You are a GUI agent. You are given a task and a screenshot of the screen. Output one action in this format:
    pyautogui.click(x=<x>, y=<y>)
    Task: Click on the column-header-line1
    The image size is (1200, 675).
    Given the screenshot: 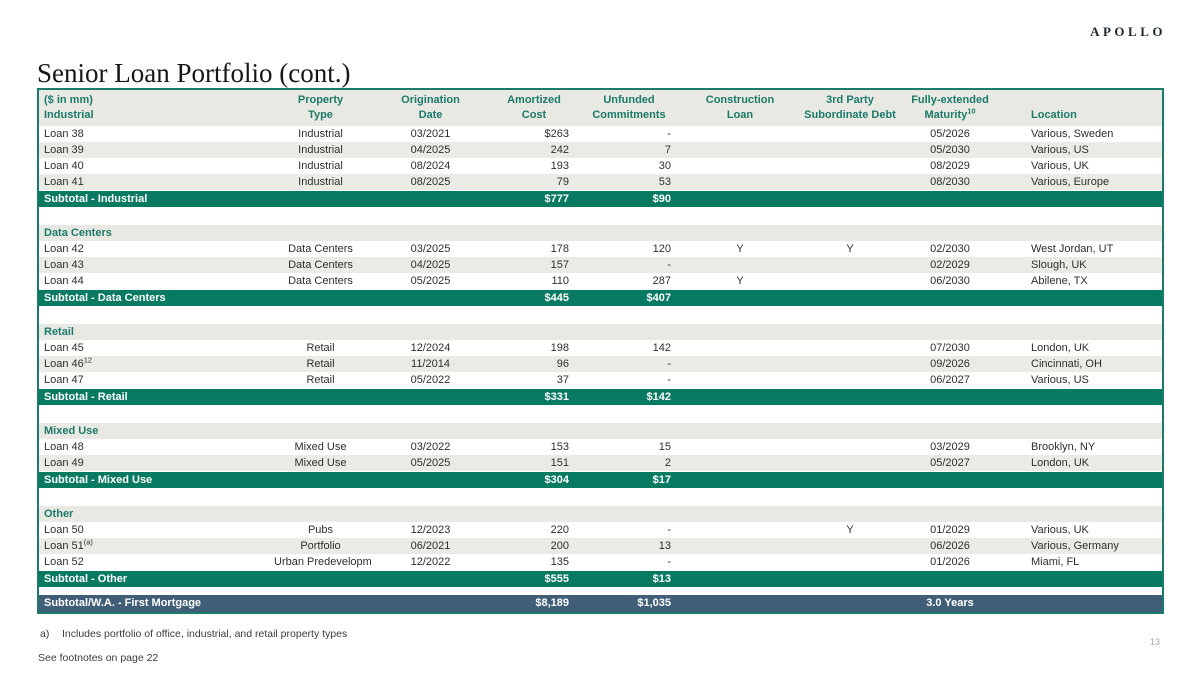 What is the action you would take?
    pyautogui.click(x=1094, y=100)
    